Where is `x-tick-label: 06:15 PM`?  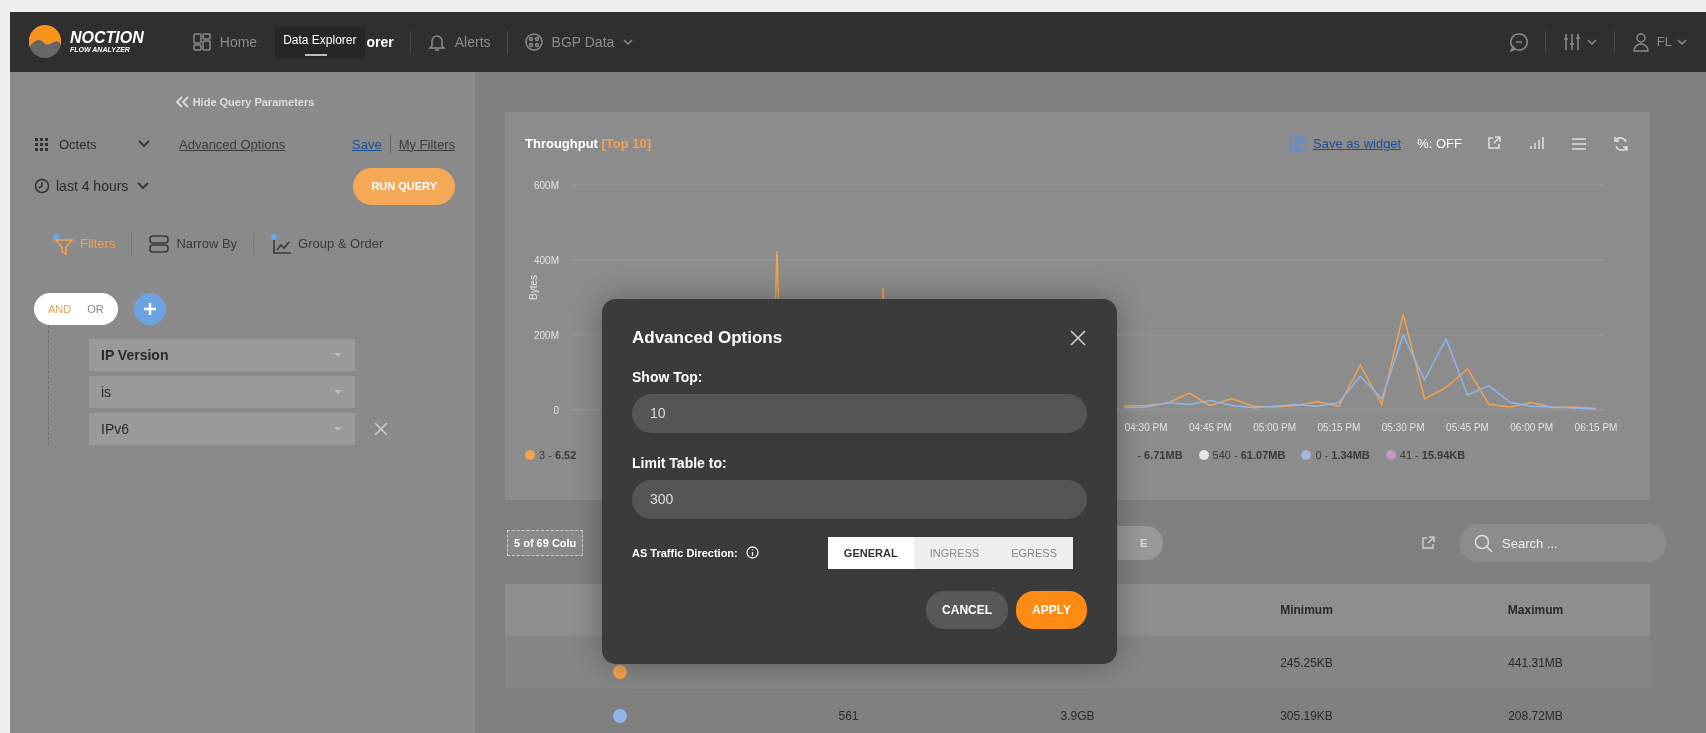 x-tick-label: 06:15 PM is located at coordinates (1596, 427).